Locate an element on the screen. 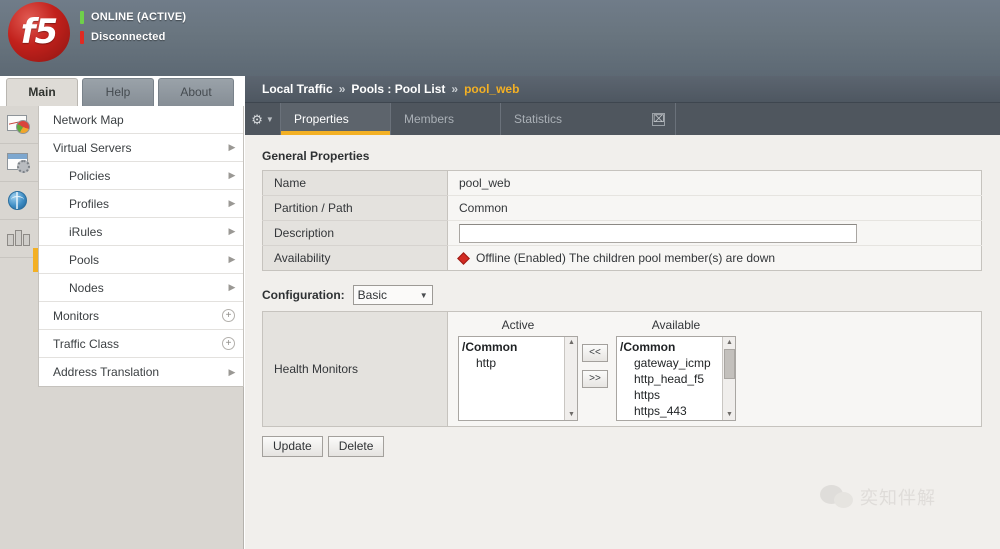 The width and height of the screenshot is (1000, 549). gear-icon: ⚙ is located at coordinates (257, 119).